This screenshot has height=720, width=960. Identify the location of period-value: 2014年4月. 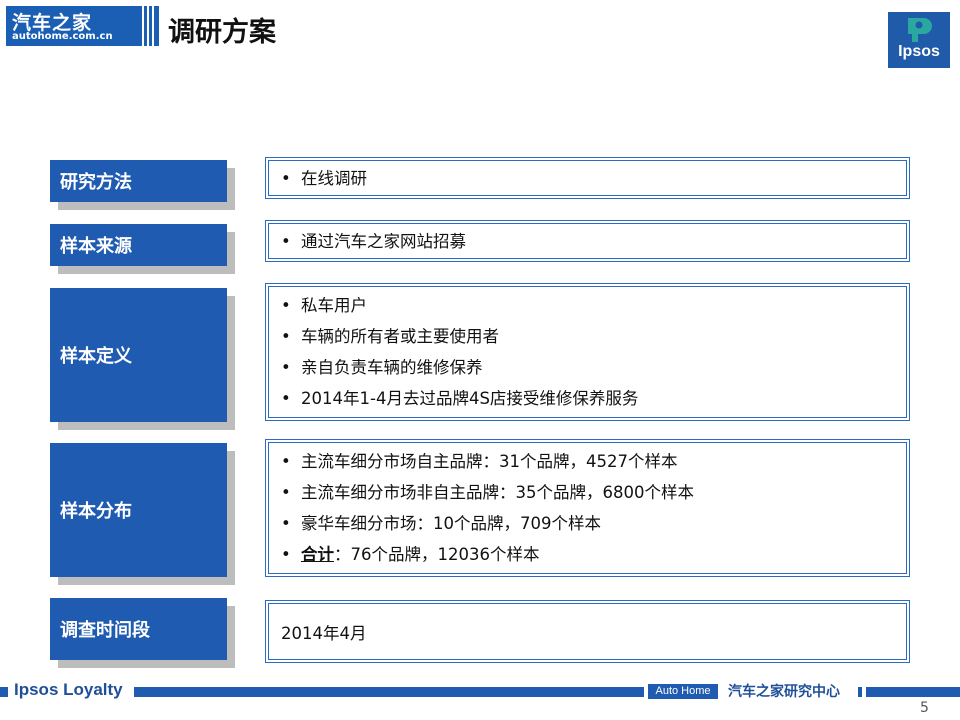
(324, 633).